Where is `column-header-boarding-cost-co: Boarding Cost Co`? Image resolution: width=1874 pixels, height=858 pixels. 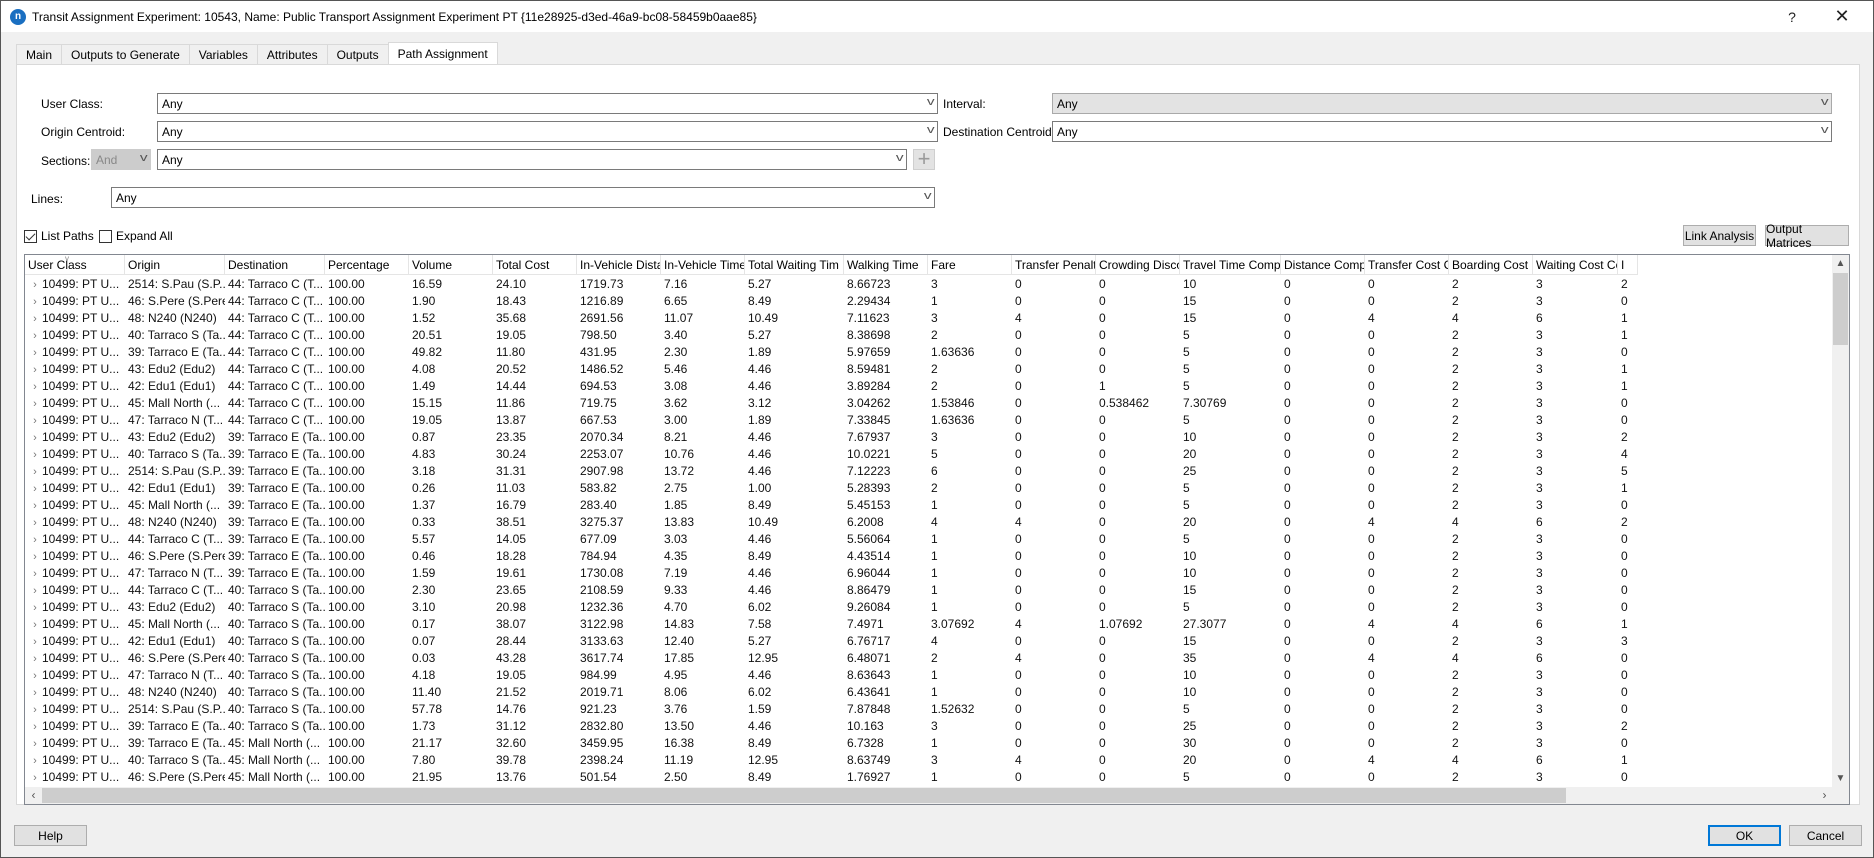 column-header-boarding-cost-co: Boarding Cost Co is located at coordinates (1491, 265).